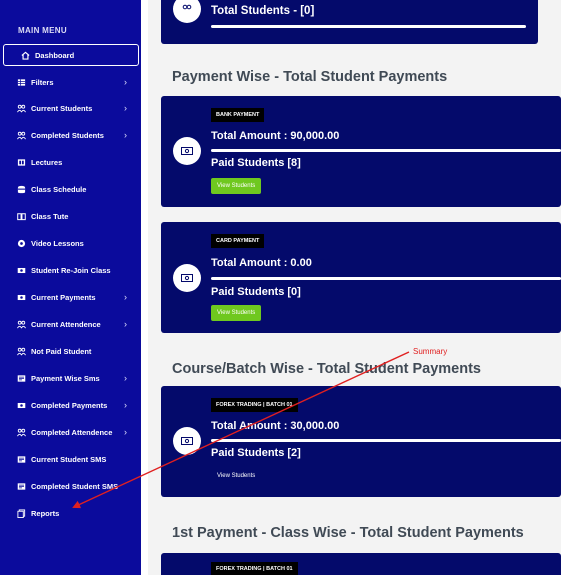 The image size is (561, 575). I want to click on book-icon, so click(21, 162).